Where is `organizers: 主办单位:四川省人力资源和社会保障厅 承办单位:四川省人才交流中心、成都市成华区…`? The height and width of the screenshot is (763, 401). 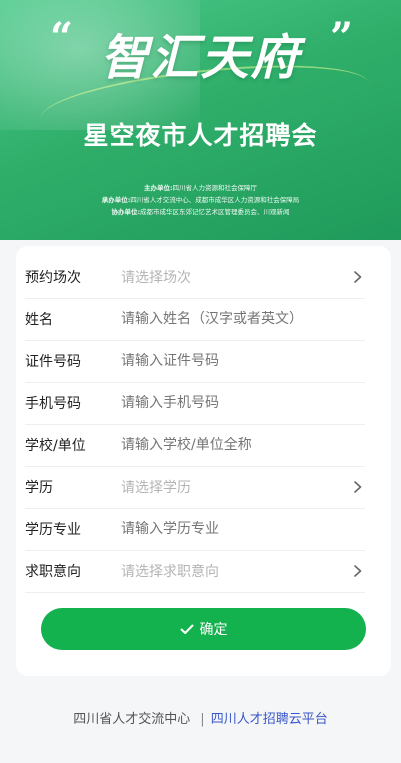
organizers: 主办单位:四川省人力资源和社会保障厅 承办单位:四川省人才交流中心、成都市成华区… is located at coordinates (200, 200).